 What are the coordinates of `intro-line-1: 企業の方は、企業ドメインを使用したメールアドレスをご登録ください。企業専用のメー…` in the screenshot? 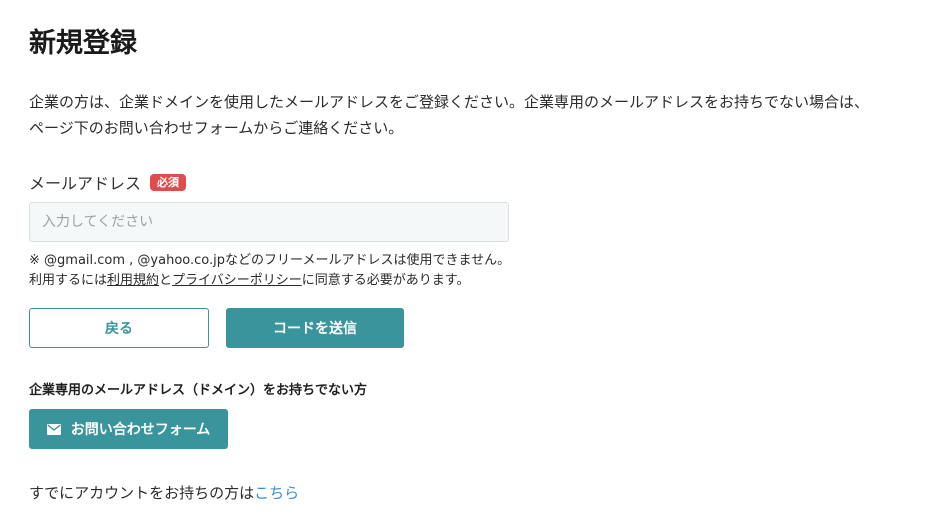 It's located at (449, 102).